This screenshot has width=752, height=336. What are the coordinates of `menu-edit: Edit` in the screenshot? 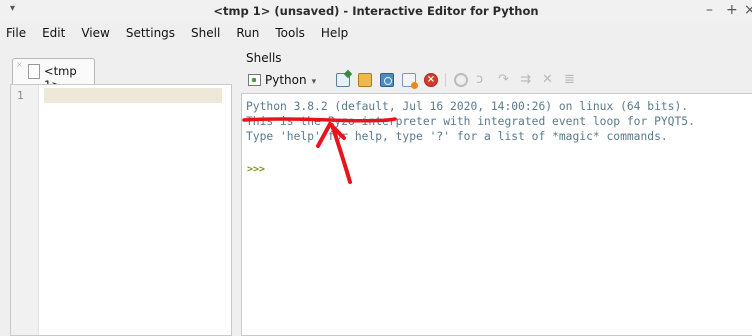 It's located at (53, 33).